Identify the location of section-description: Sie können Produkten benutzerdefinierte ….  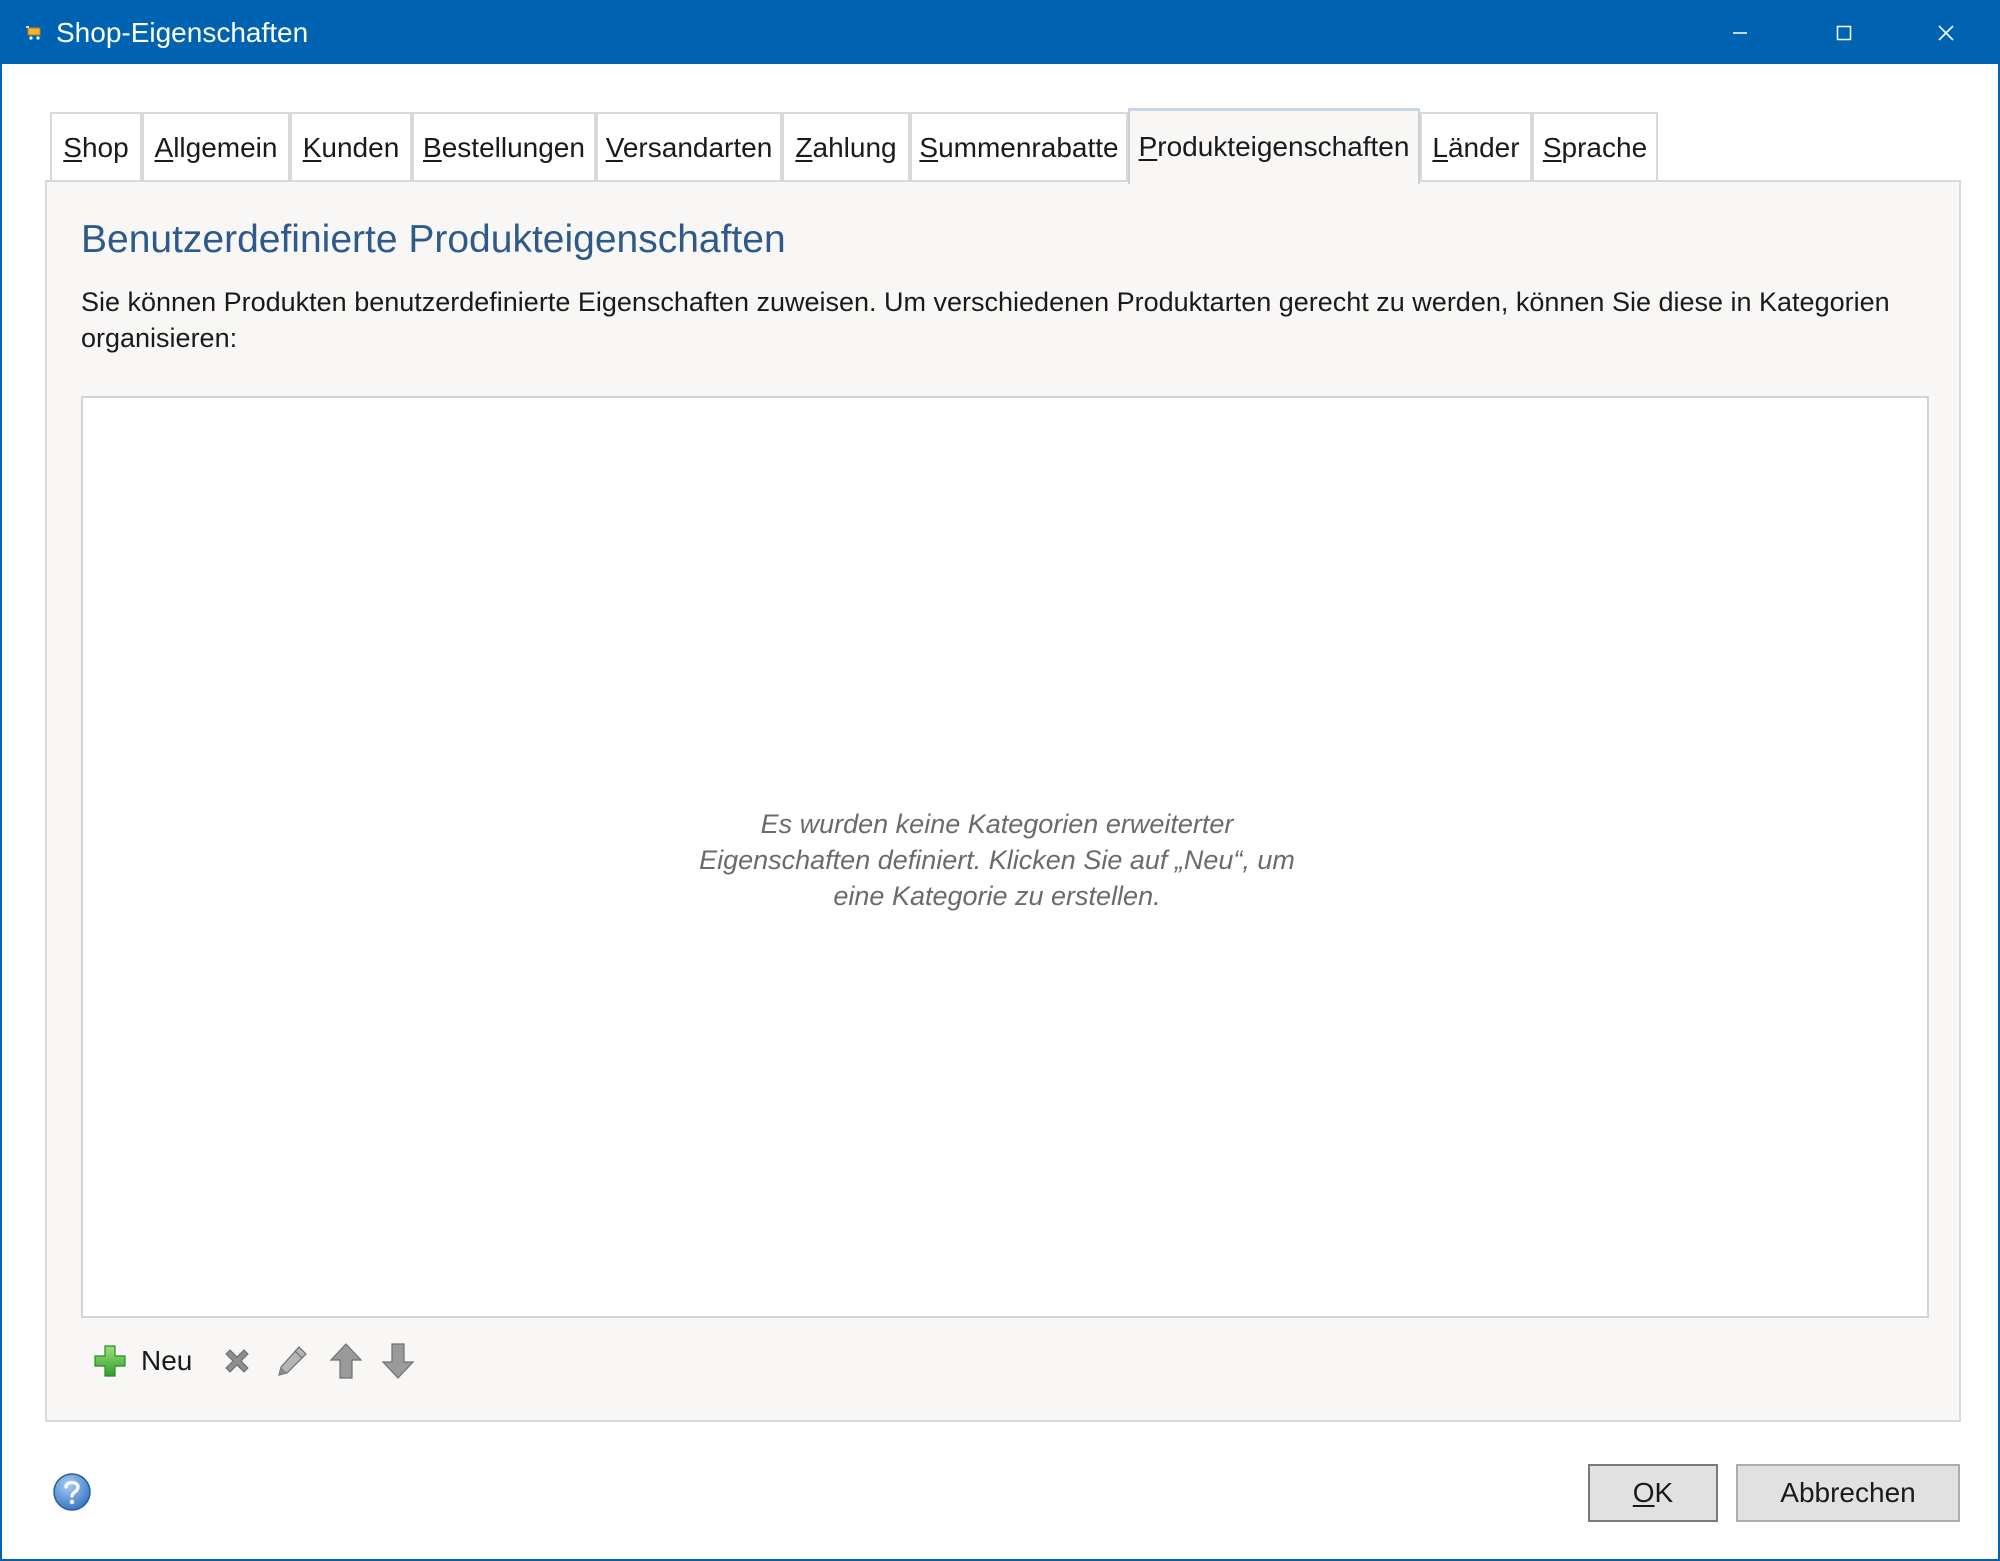
(985, 320).